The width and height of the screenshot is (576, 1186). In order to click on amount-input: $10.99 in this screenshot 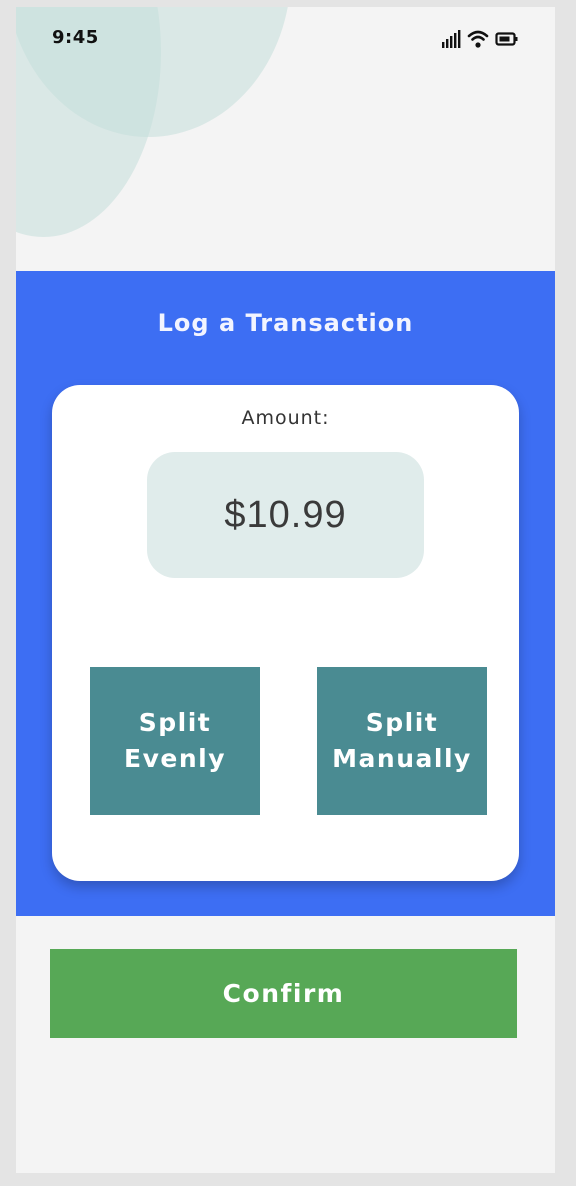, I will do `click(285, 515)`.